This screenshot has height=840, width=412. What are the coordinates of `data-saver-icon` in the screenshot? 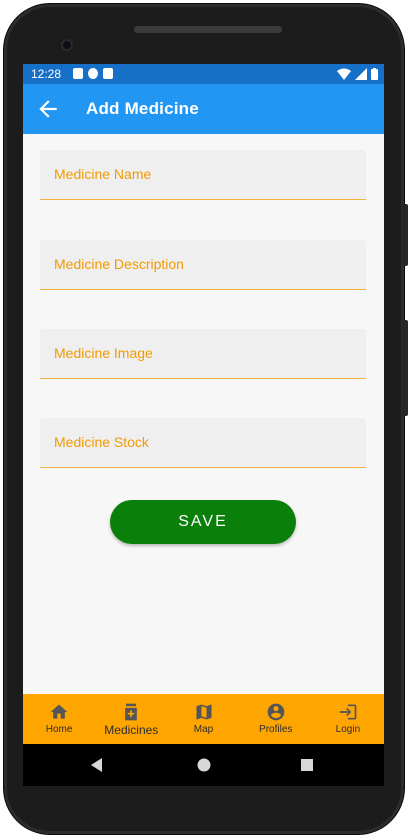 It's located at (93, 73).